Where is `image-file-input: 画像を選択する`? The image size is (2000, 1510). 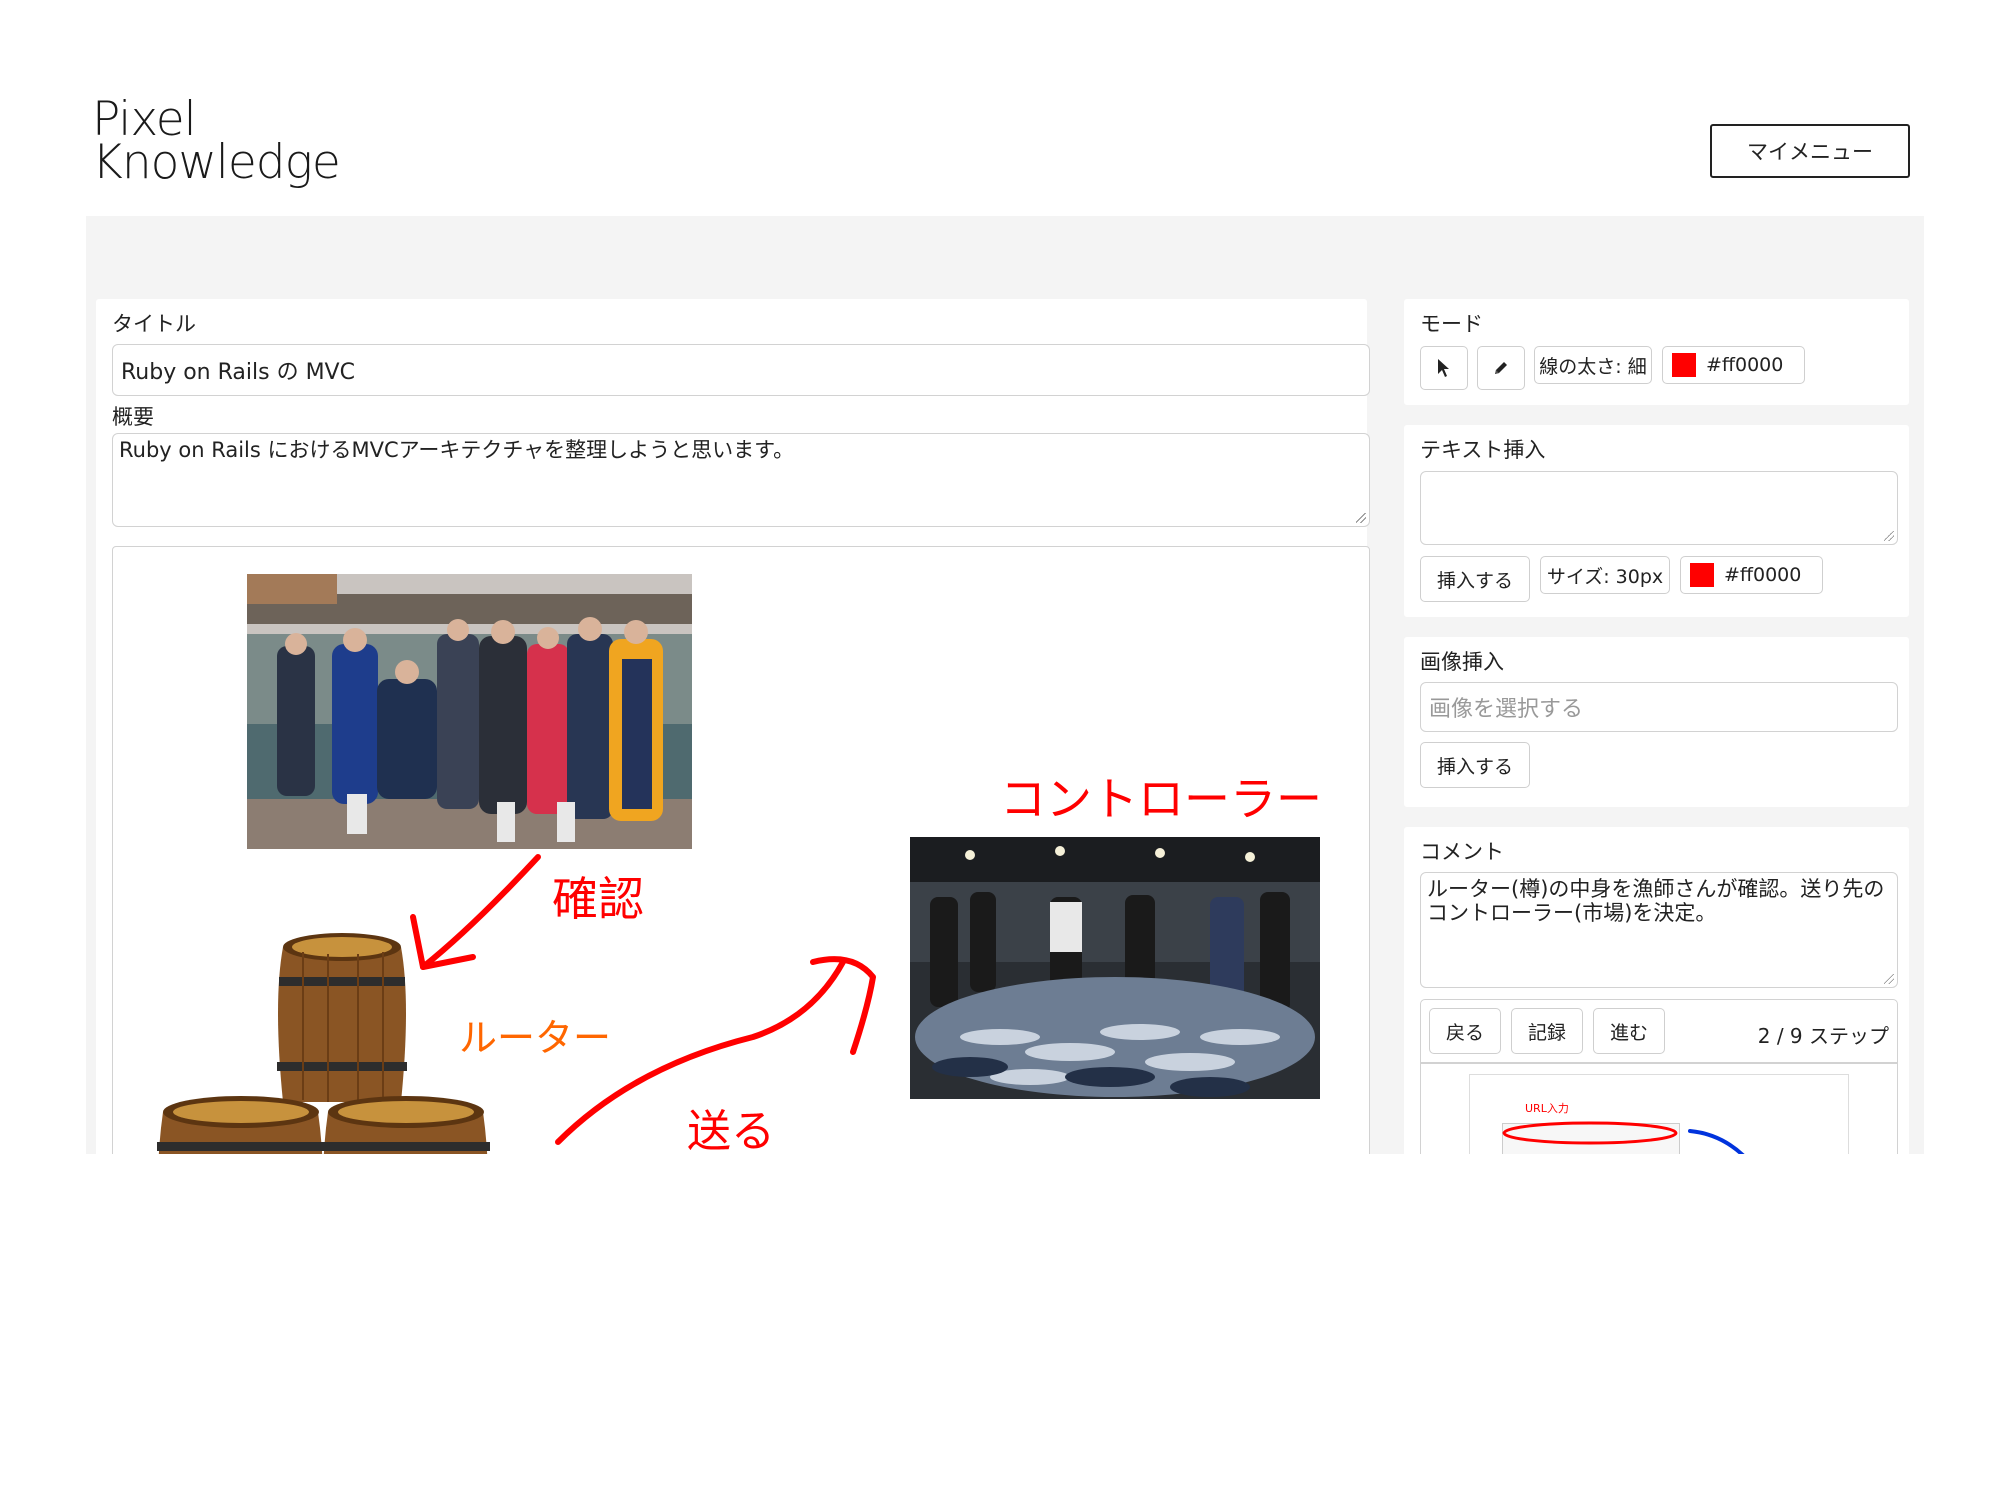
image-file-input: 画像を選択する is located at coordinates (1659, 707).